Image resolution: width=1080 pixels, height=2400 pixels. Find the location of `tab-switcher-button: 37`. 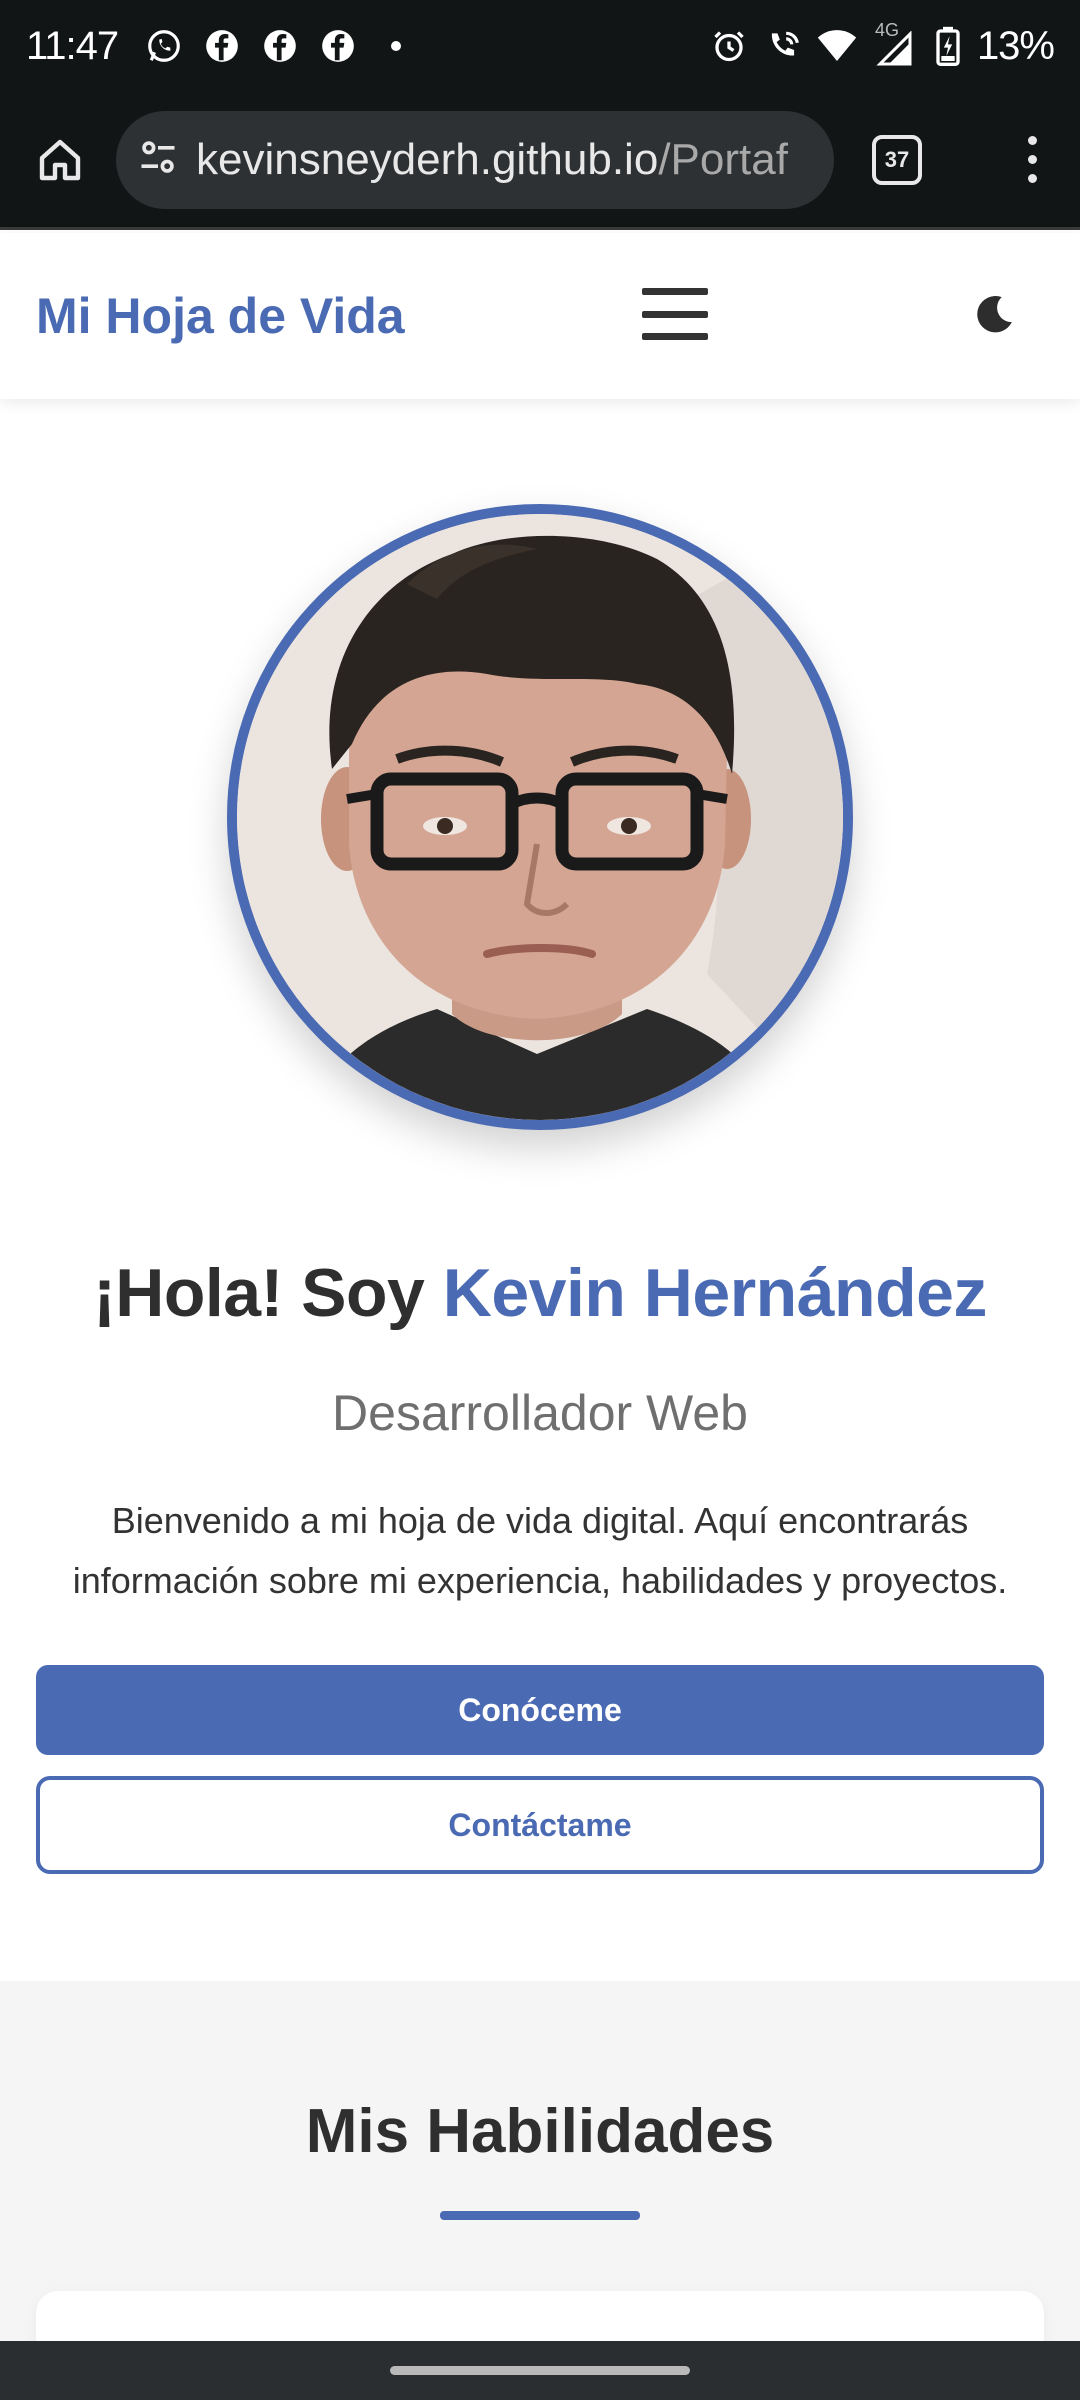

tab-switcher-button: 37 is located at coordinates (897, 159).